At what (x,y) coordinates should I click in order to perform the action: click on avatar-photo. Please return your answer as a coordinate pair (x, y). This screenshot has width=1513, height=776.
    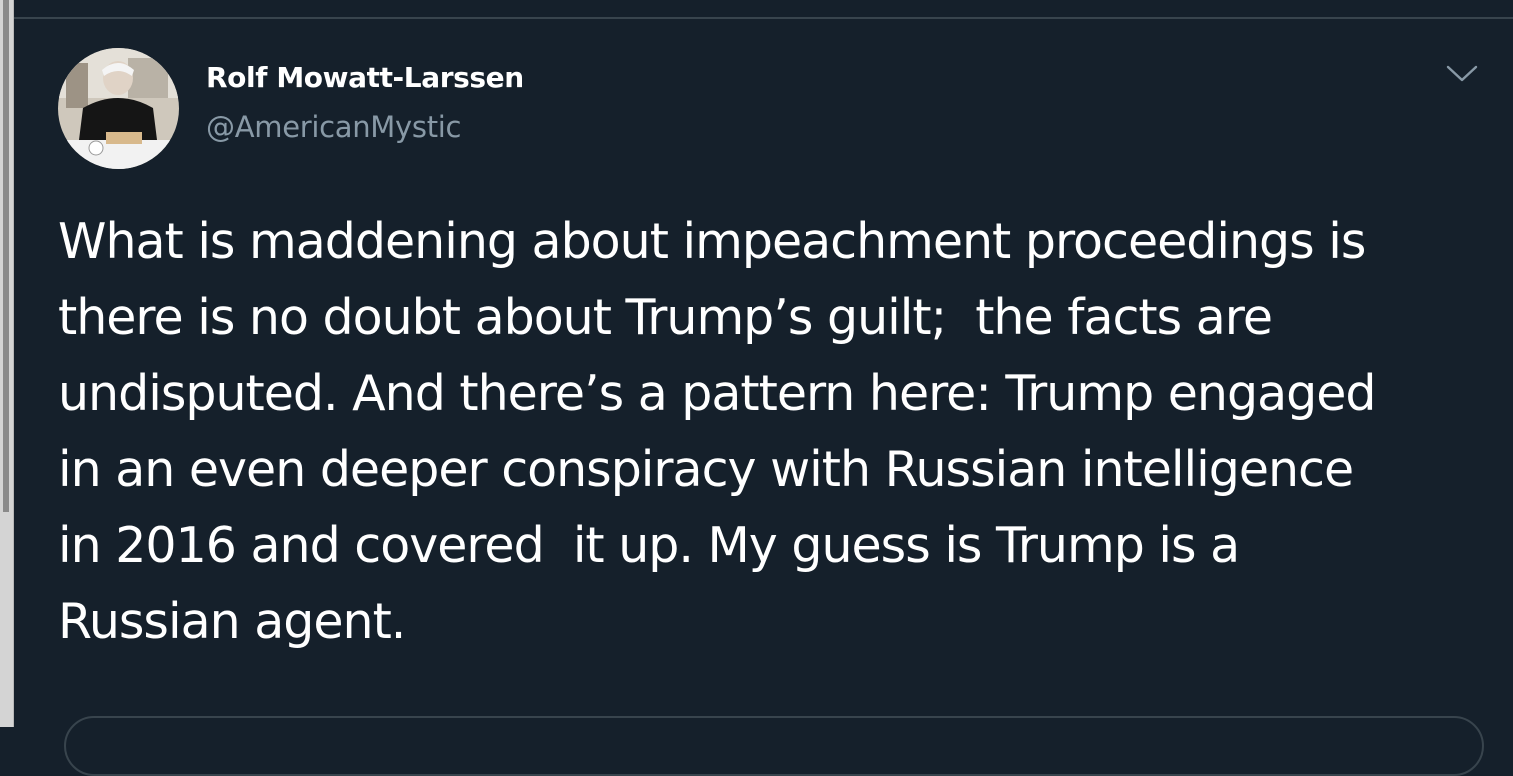
    Looking at the image, I should click on (118, 108).